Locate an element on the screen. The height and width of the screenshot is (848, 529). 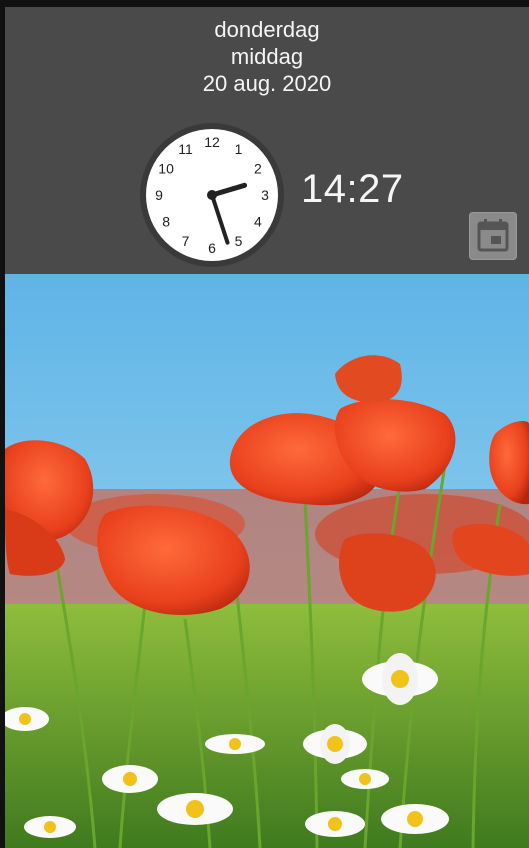
calendar-button is located at coordinates (493, 236).